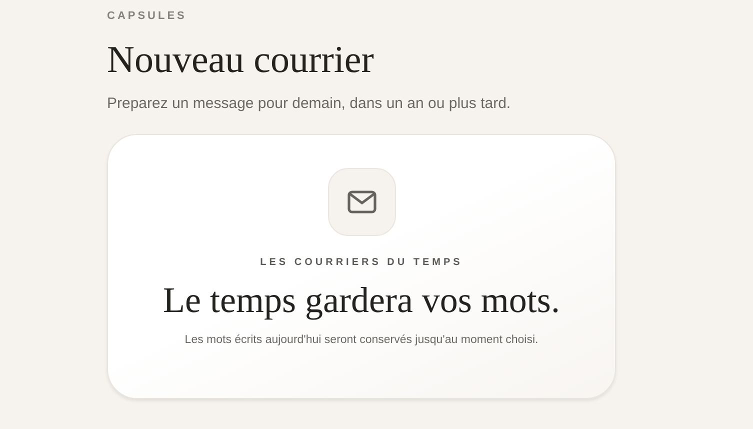  What do you see at coordinates (361, 340) in the screenshot?
I see `card-text: Les mots écrits aujourd'hui seront conservés jusqu'au moment choisi.` at bounding box center [361, 340].